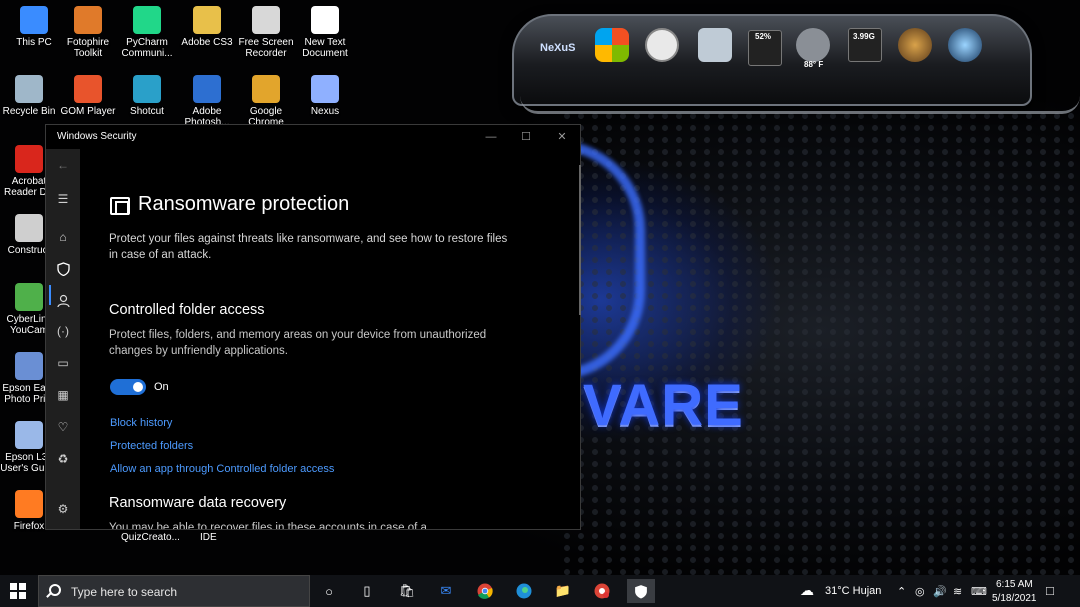 The image size is (1080, 607). Describe the element at coordinates (128, 387) in the screenshot. I see `cfa-toggle-switch` at that location.